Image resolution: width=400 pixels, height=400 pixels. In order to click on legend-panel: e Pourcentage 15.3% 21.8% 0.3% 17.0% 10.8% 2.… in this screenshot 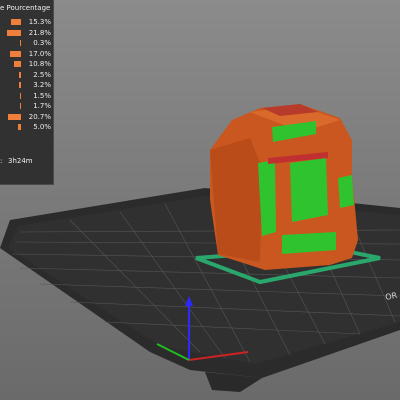, I will do `click(27, 92)`.